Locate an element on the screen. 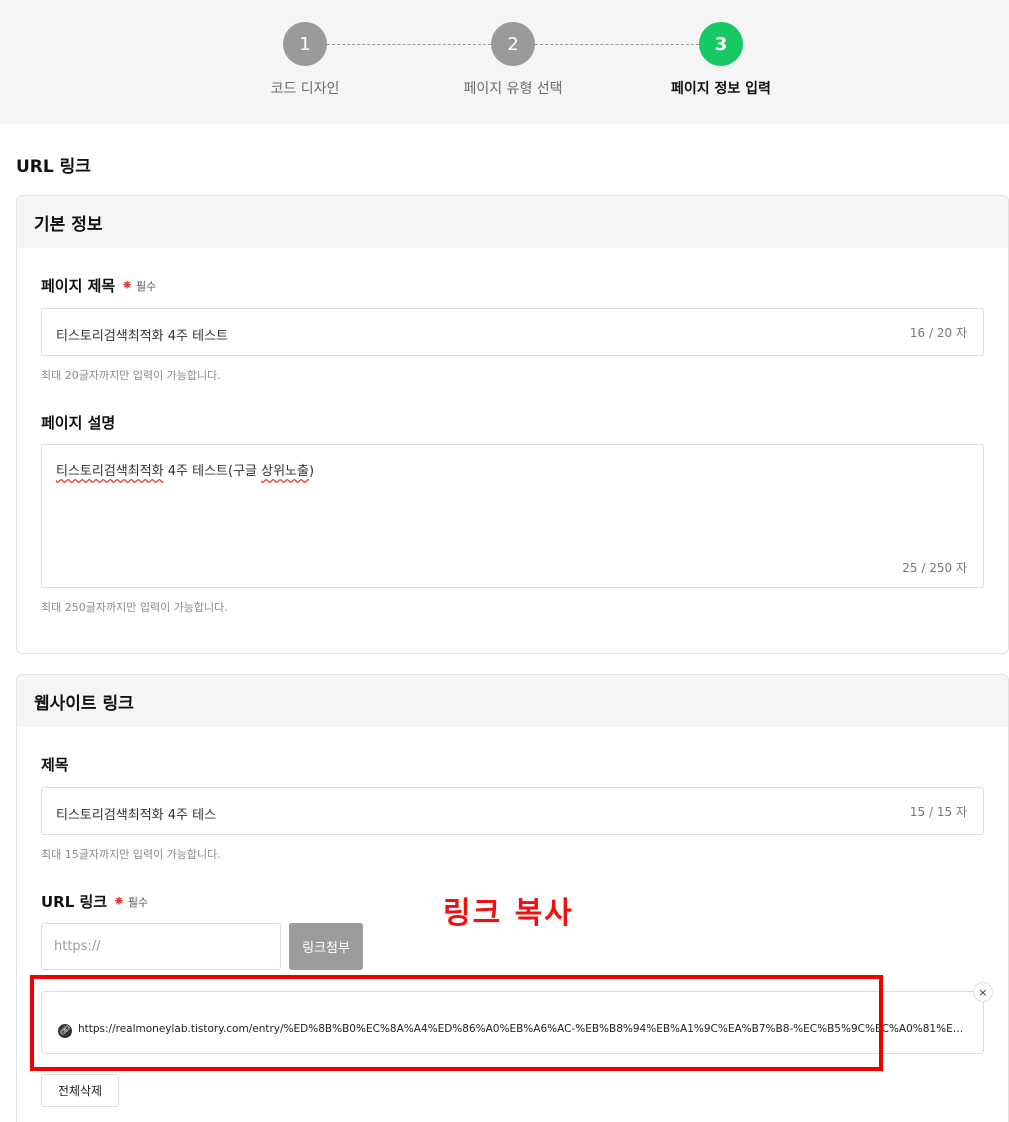 This screenshot has height=1122, width=1009. page-desc-hint: 최대 250글자까지만 입력이 가능합니다. is located at coordinates (134, 607).